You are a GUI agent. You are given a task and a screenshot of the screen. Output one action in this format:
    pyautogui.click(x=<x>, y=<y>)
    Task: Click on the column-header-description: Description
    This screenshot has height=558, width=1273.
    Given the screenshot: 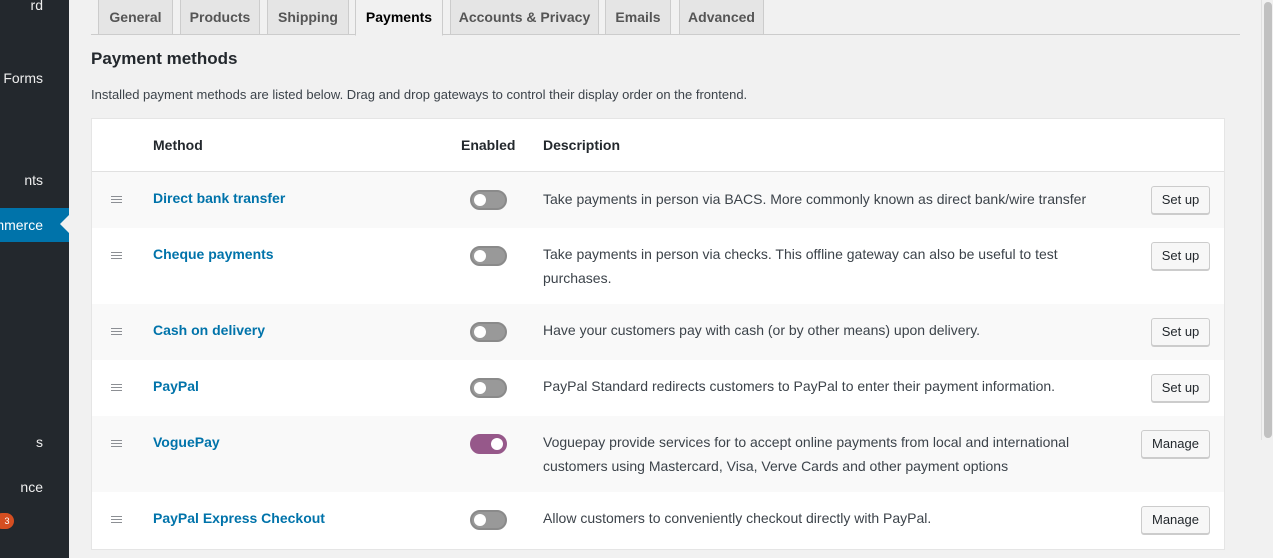 What is the action you would take?
    pyautogui.click(x=582, y=145)
    